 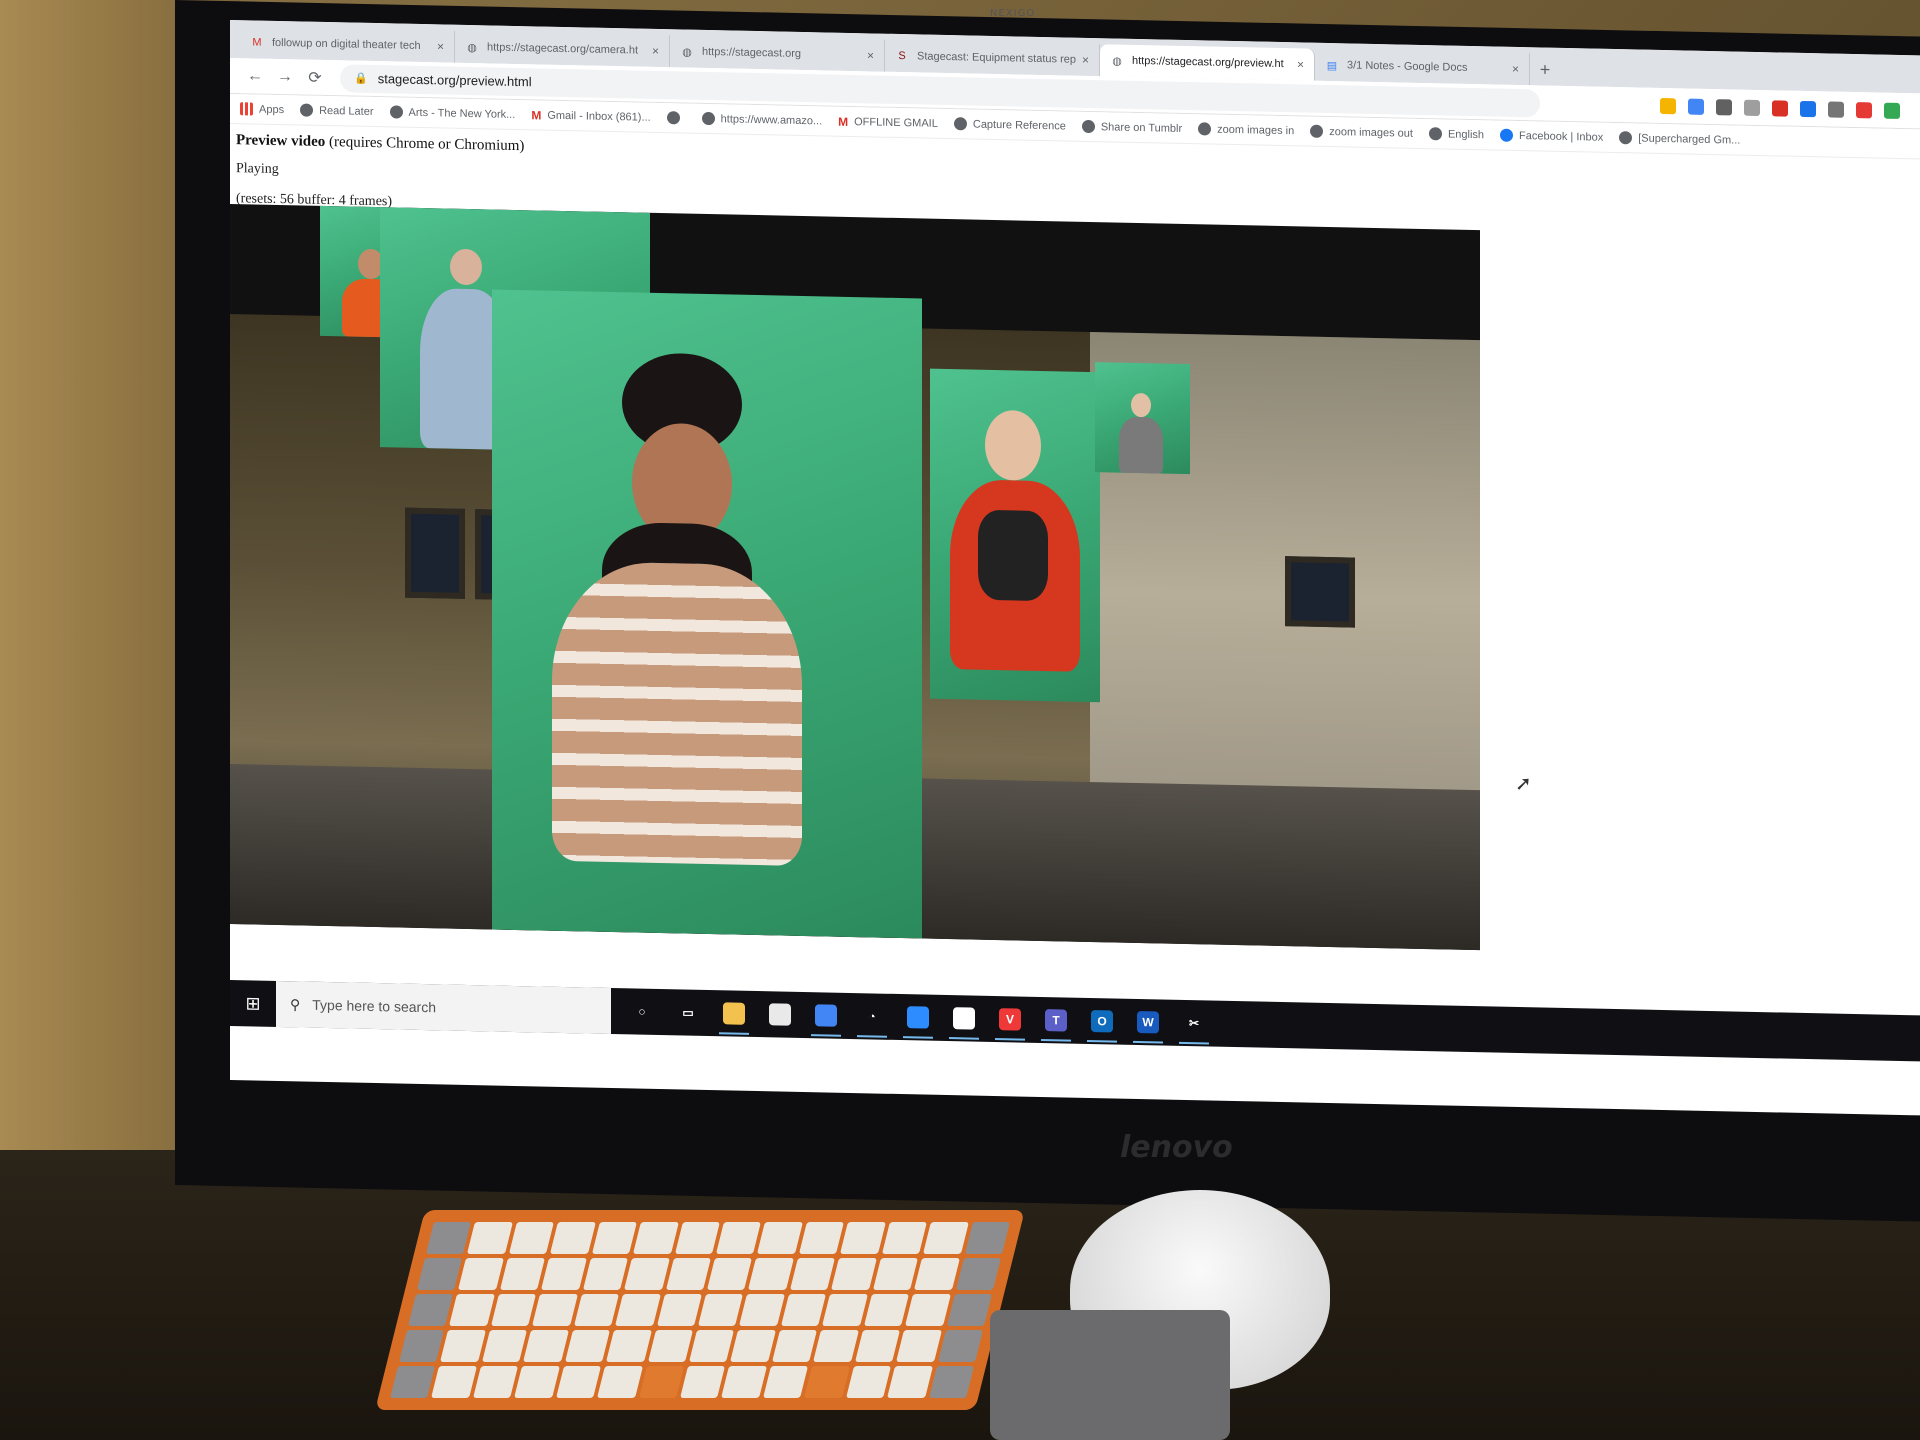 What do you see at coordinates (1056, 1020) in the screenshot?
I see `teams-icon: T` at bounding box center [1056, 1020].